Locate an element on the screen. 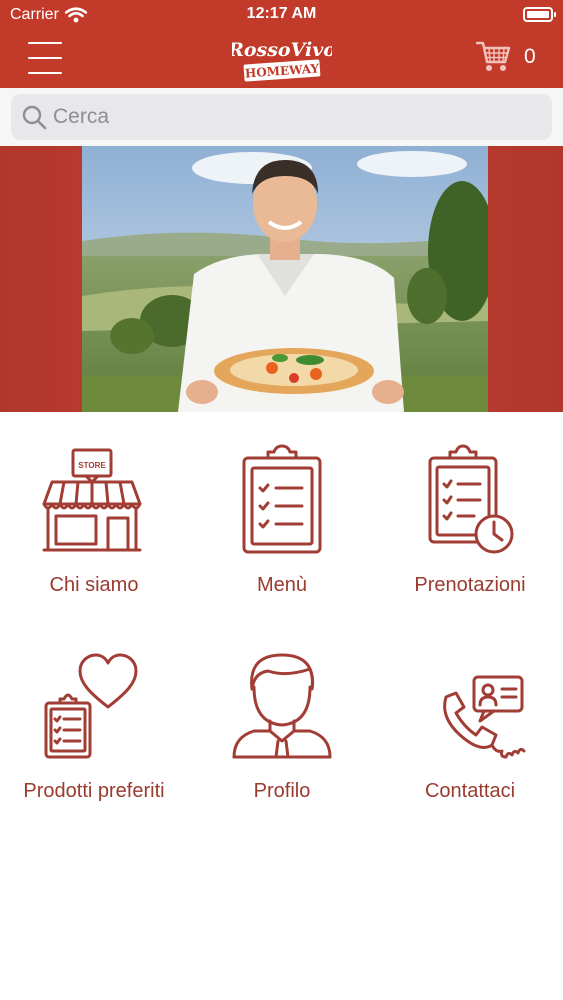 This screenshot has width=563, height=1000. menu-item-label: Menù is located at coordinates (282, 585).